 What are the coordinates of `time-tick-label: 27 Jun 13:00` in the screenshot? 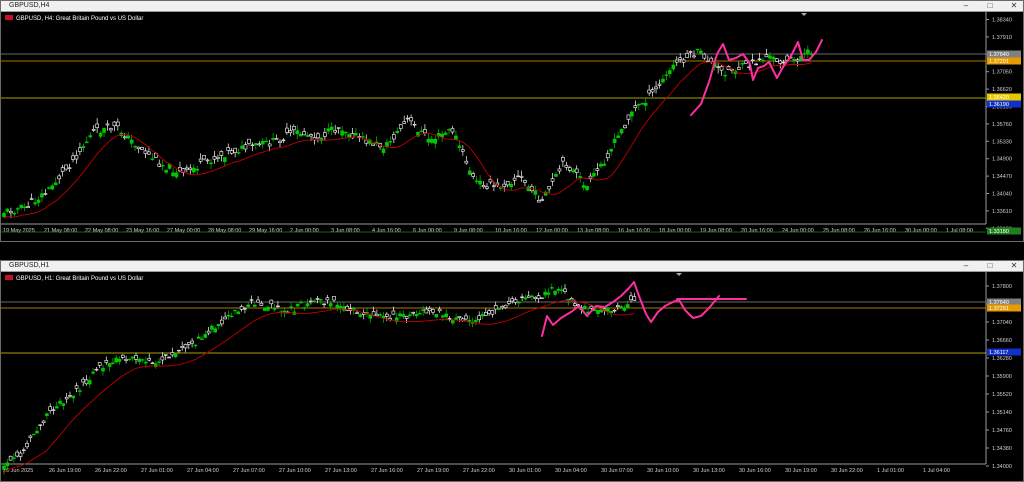 It's located at (341, 471).